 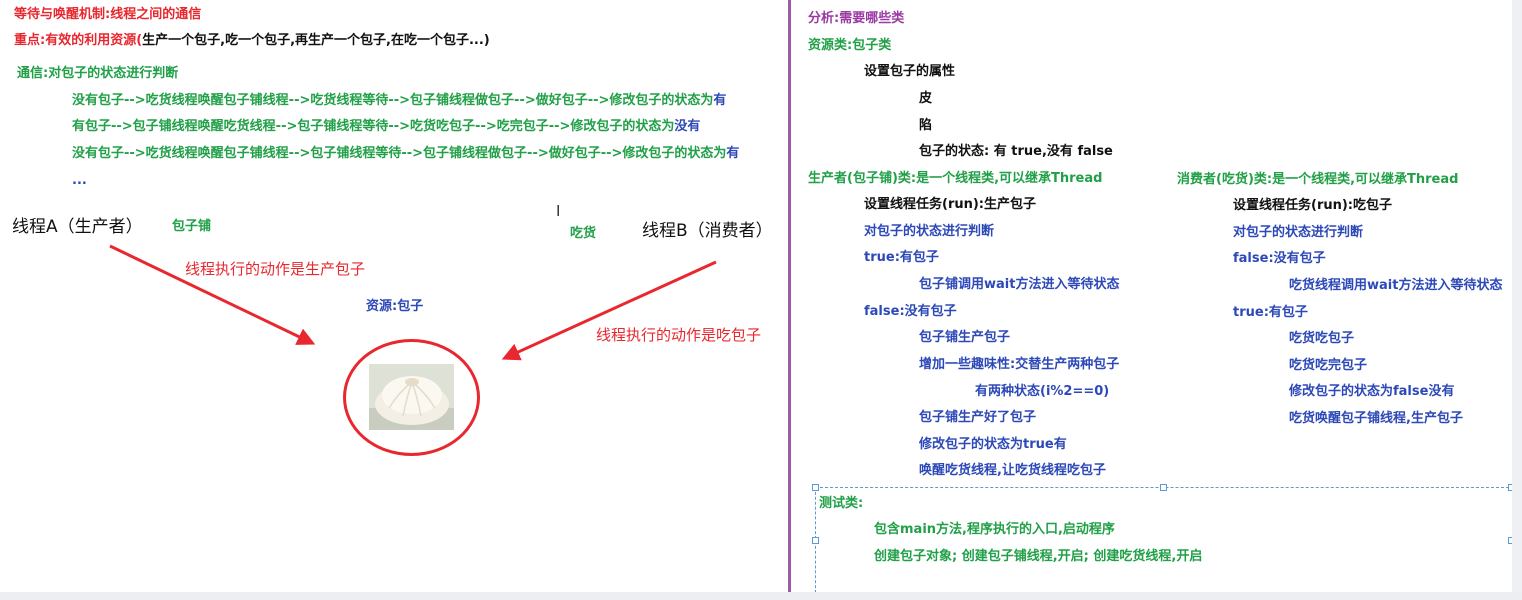 What do you see at coordinates (1396, 285) in the screenshot?
I see `consumer-wait: 吃货线程调用wait方法进入等待状态` at bounding box center [1396, 285].